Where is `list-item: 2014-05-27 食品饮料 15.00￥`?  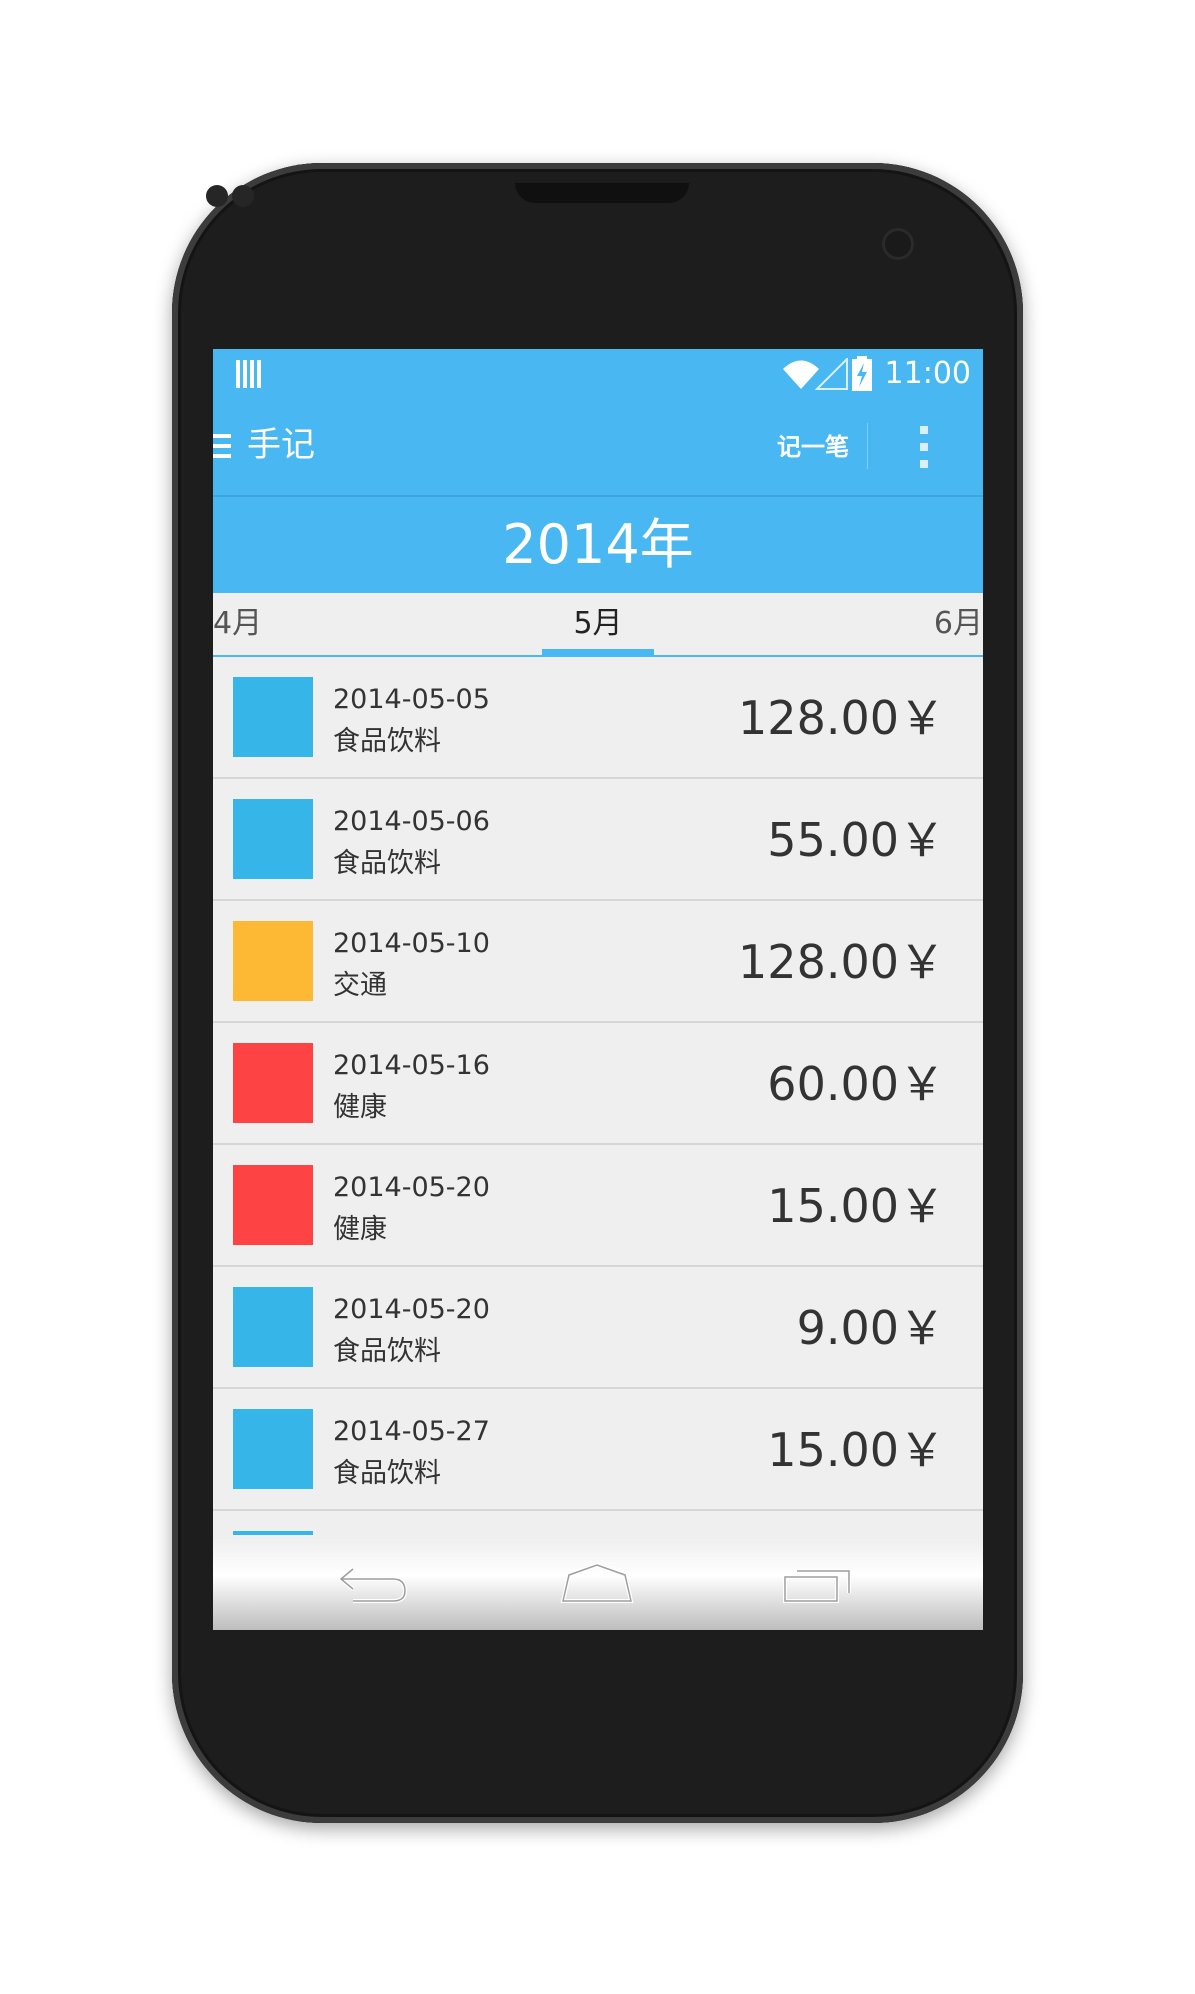
list-item: 2014-05-27 食品饮料 15.00￥ is located at coordinates (598, 1450).